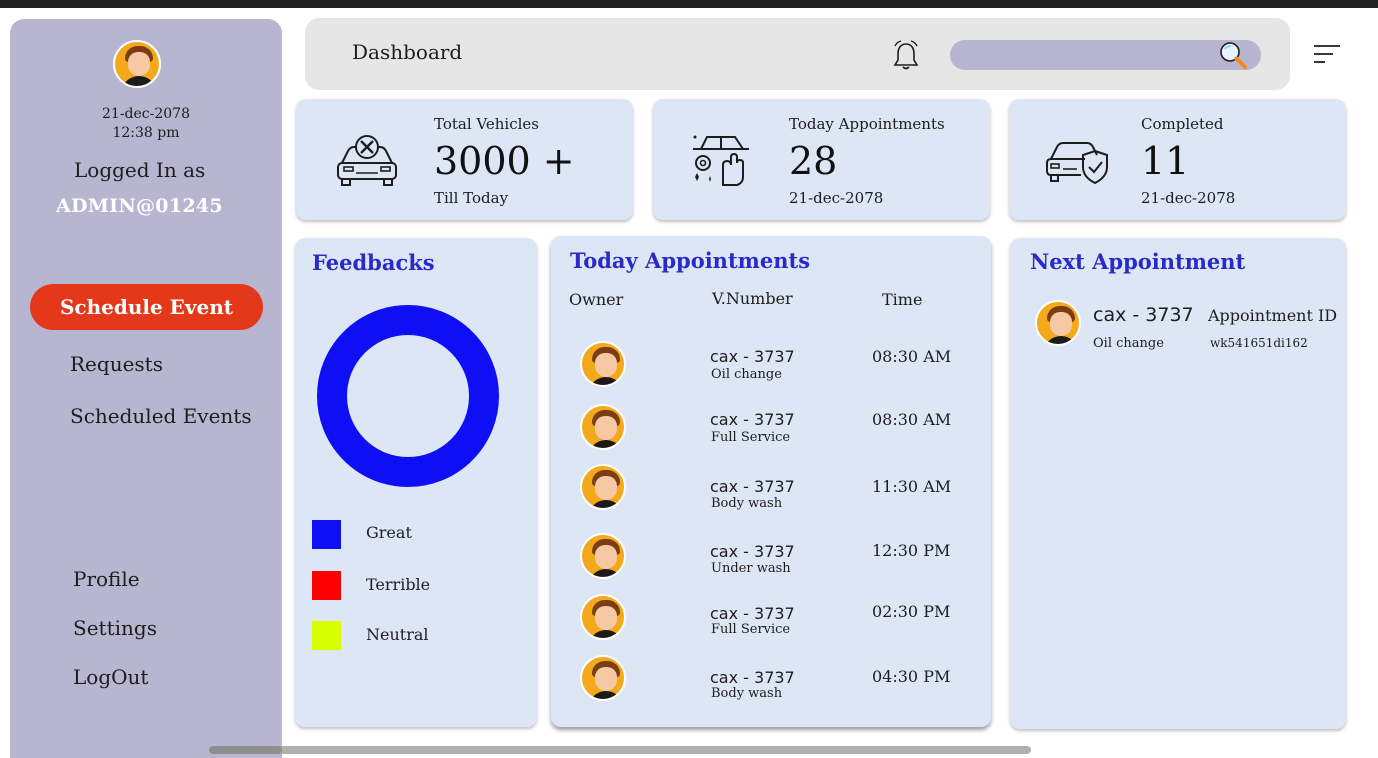  Describe the element at coordinates (911, 611) in the screenshot. I see `appointment-time: 02:30 PM` at that location.